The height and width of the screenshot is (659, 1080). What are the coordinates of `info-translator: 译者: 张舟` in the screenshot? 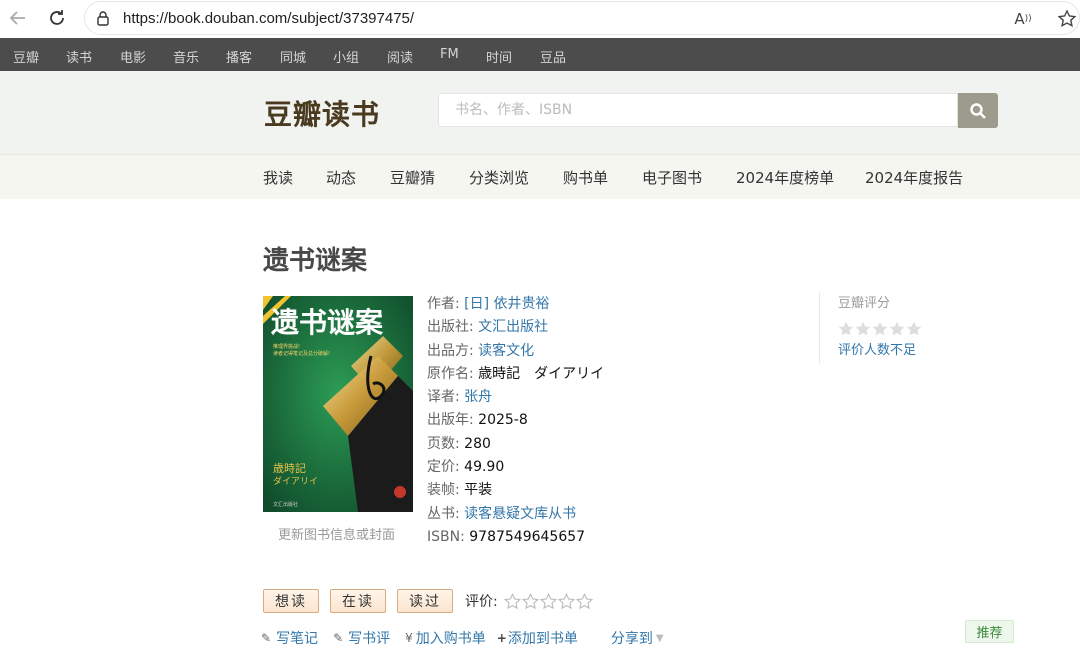 It's located at (460, 397).